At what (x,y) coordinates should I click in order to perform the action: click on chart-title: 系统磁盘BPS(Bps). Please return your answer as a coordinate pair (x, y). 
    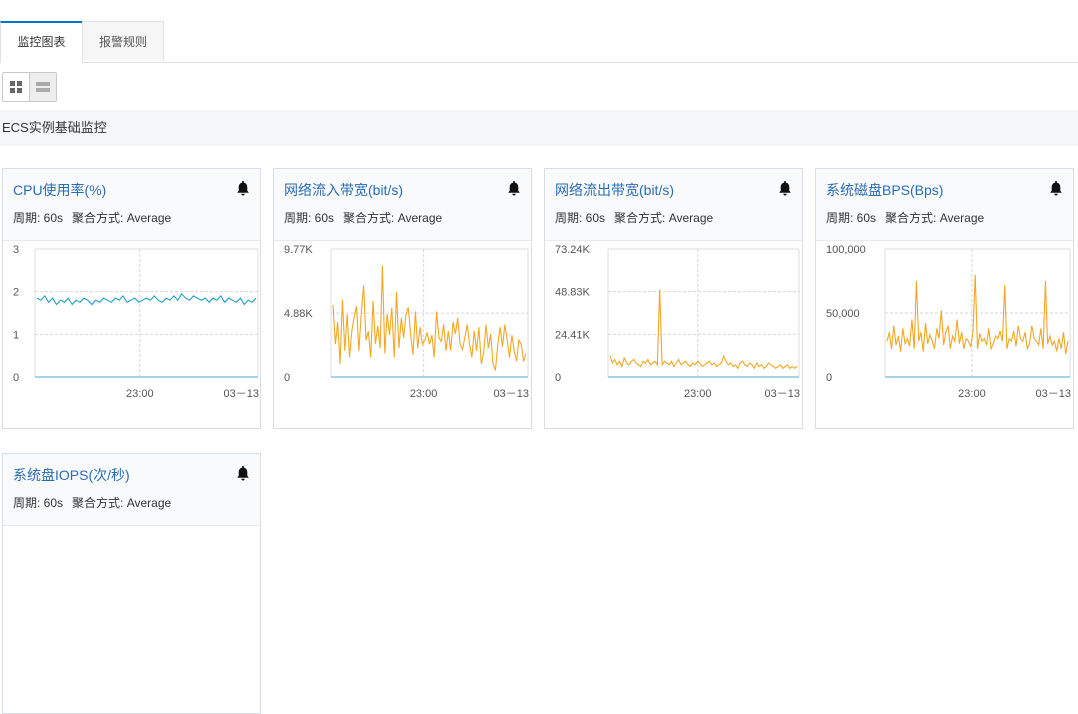
    Looking at the image, I should click on (884, 190).